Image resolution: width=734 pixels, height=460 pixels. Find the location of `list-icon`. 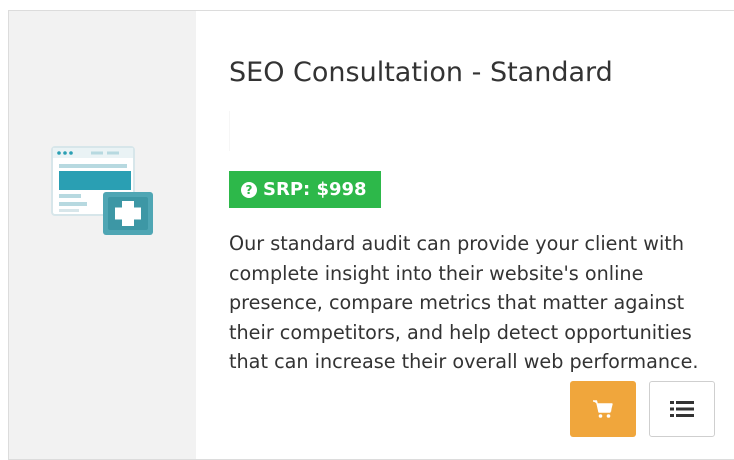

list-icon is located at coordinates (682, 409).